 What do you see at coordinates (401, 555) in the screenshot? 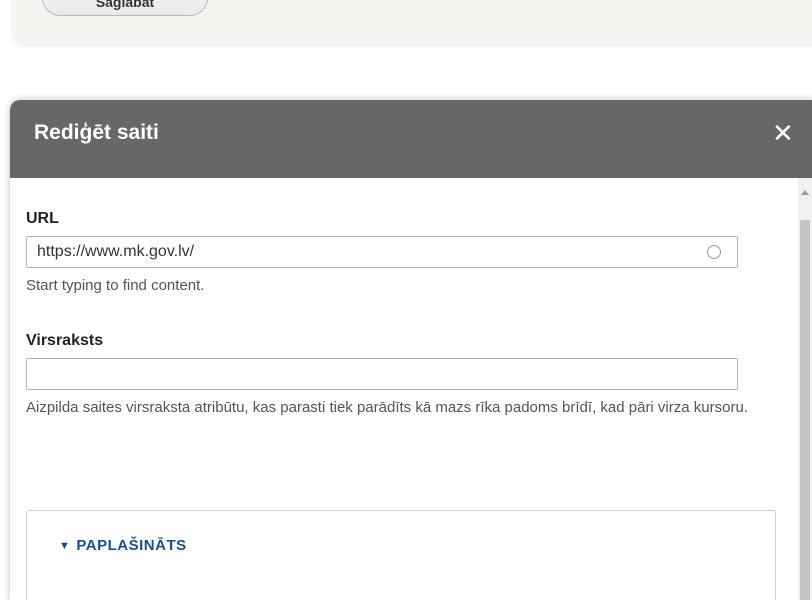
I see `advanced-details: ▼ PAPLAŠINĀTS` at bounding box center [401, 555].